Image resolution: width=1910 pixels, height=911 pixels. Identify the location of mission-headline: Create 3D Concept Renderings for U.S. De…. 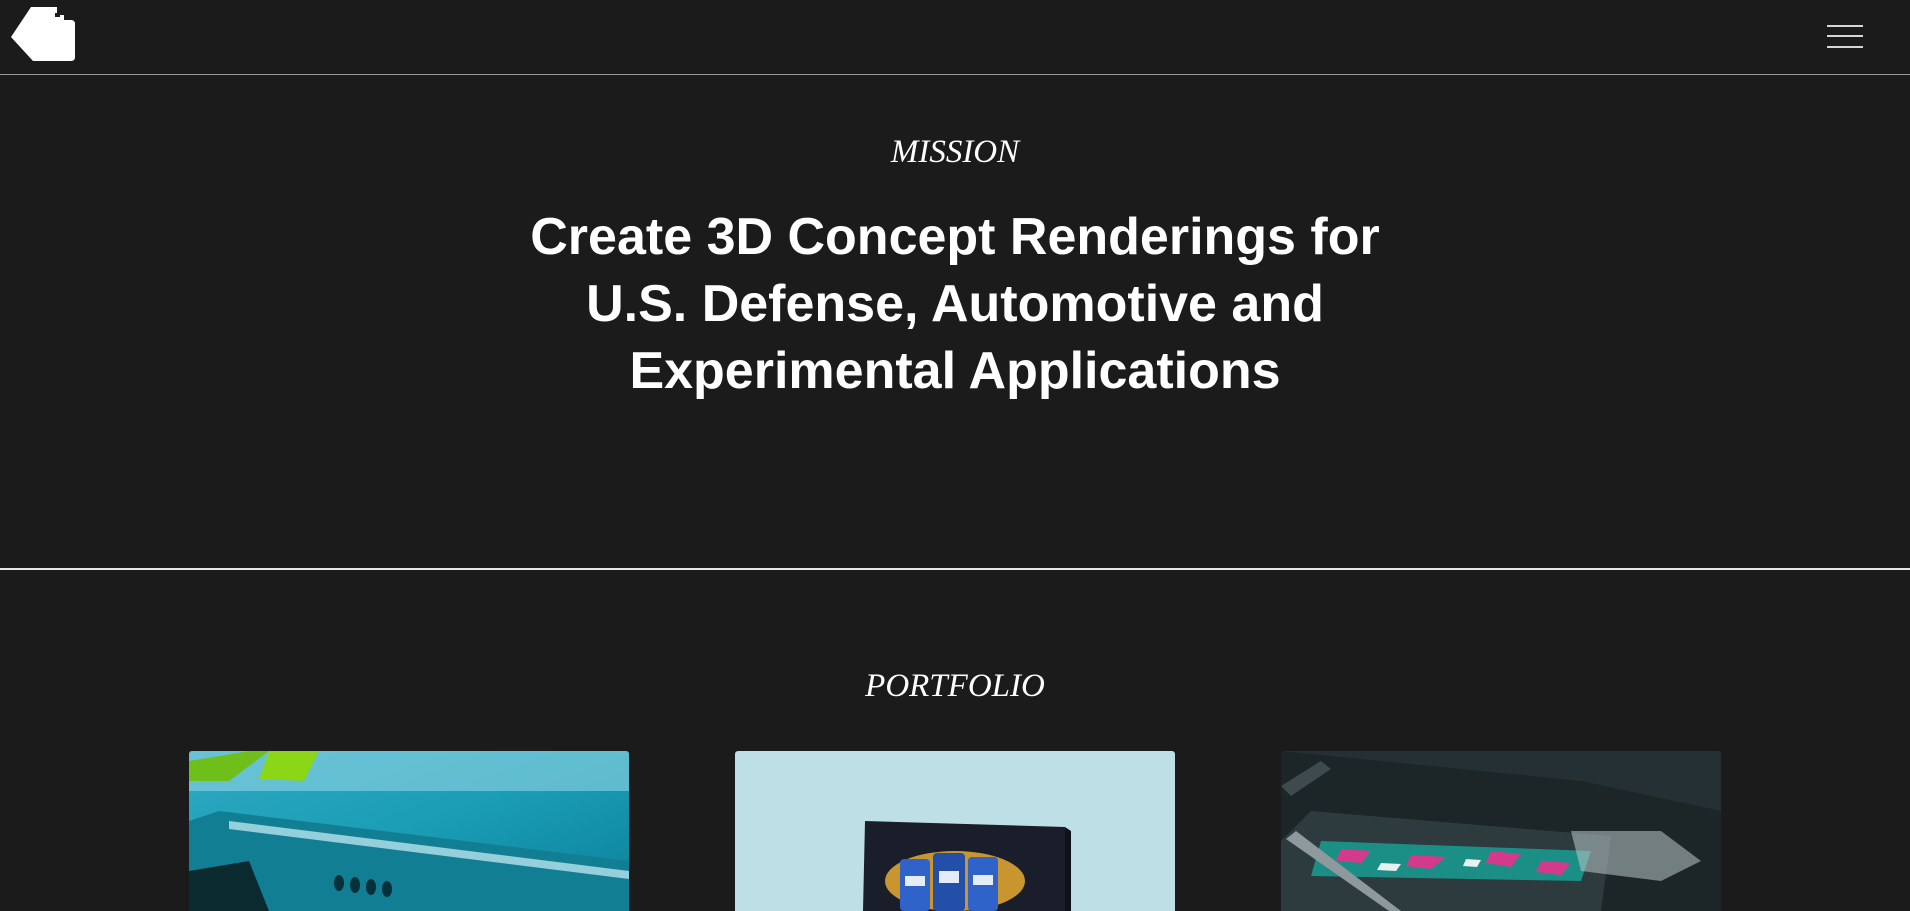
(955, 304).